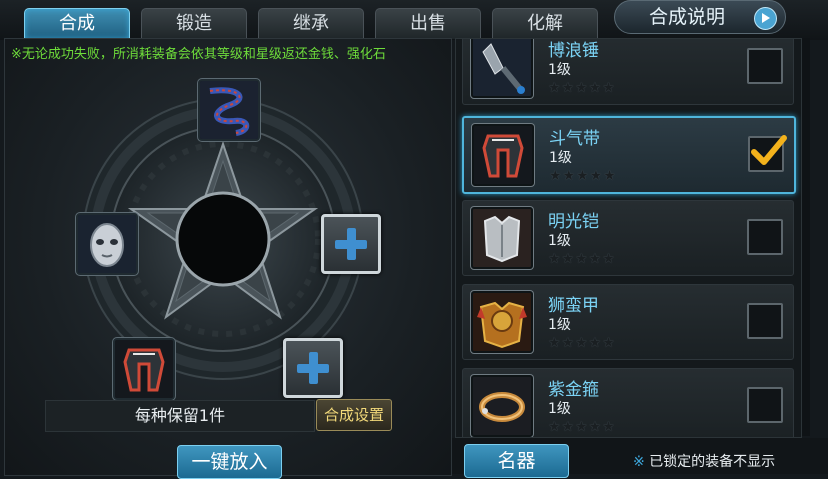 The width and height of the screenshot is (828, 479). I want to click on tab-sell: 出售, so click(428, 23).